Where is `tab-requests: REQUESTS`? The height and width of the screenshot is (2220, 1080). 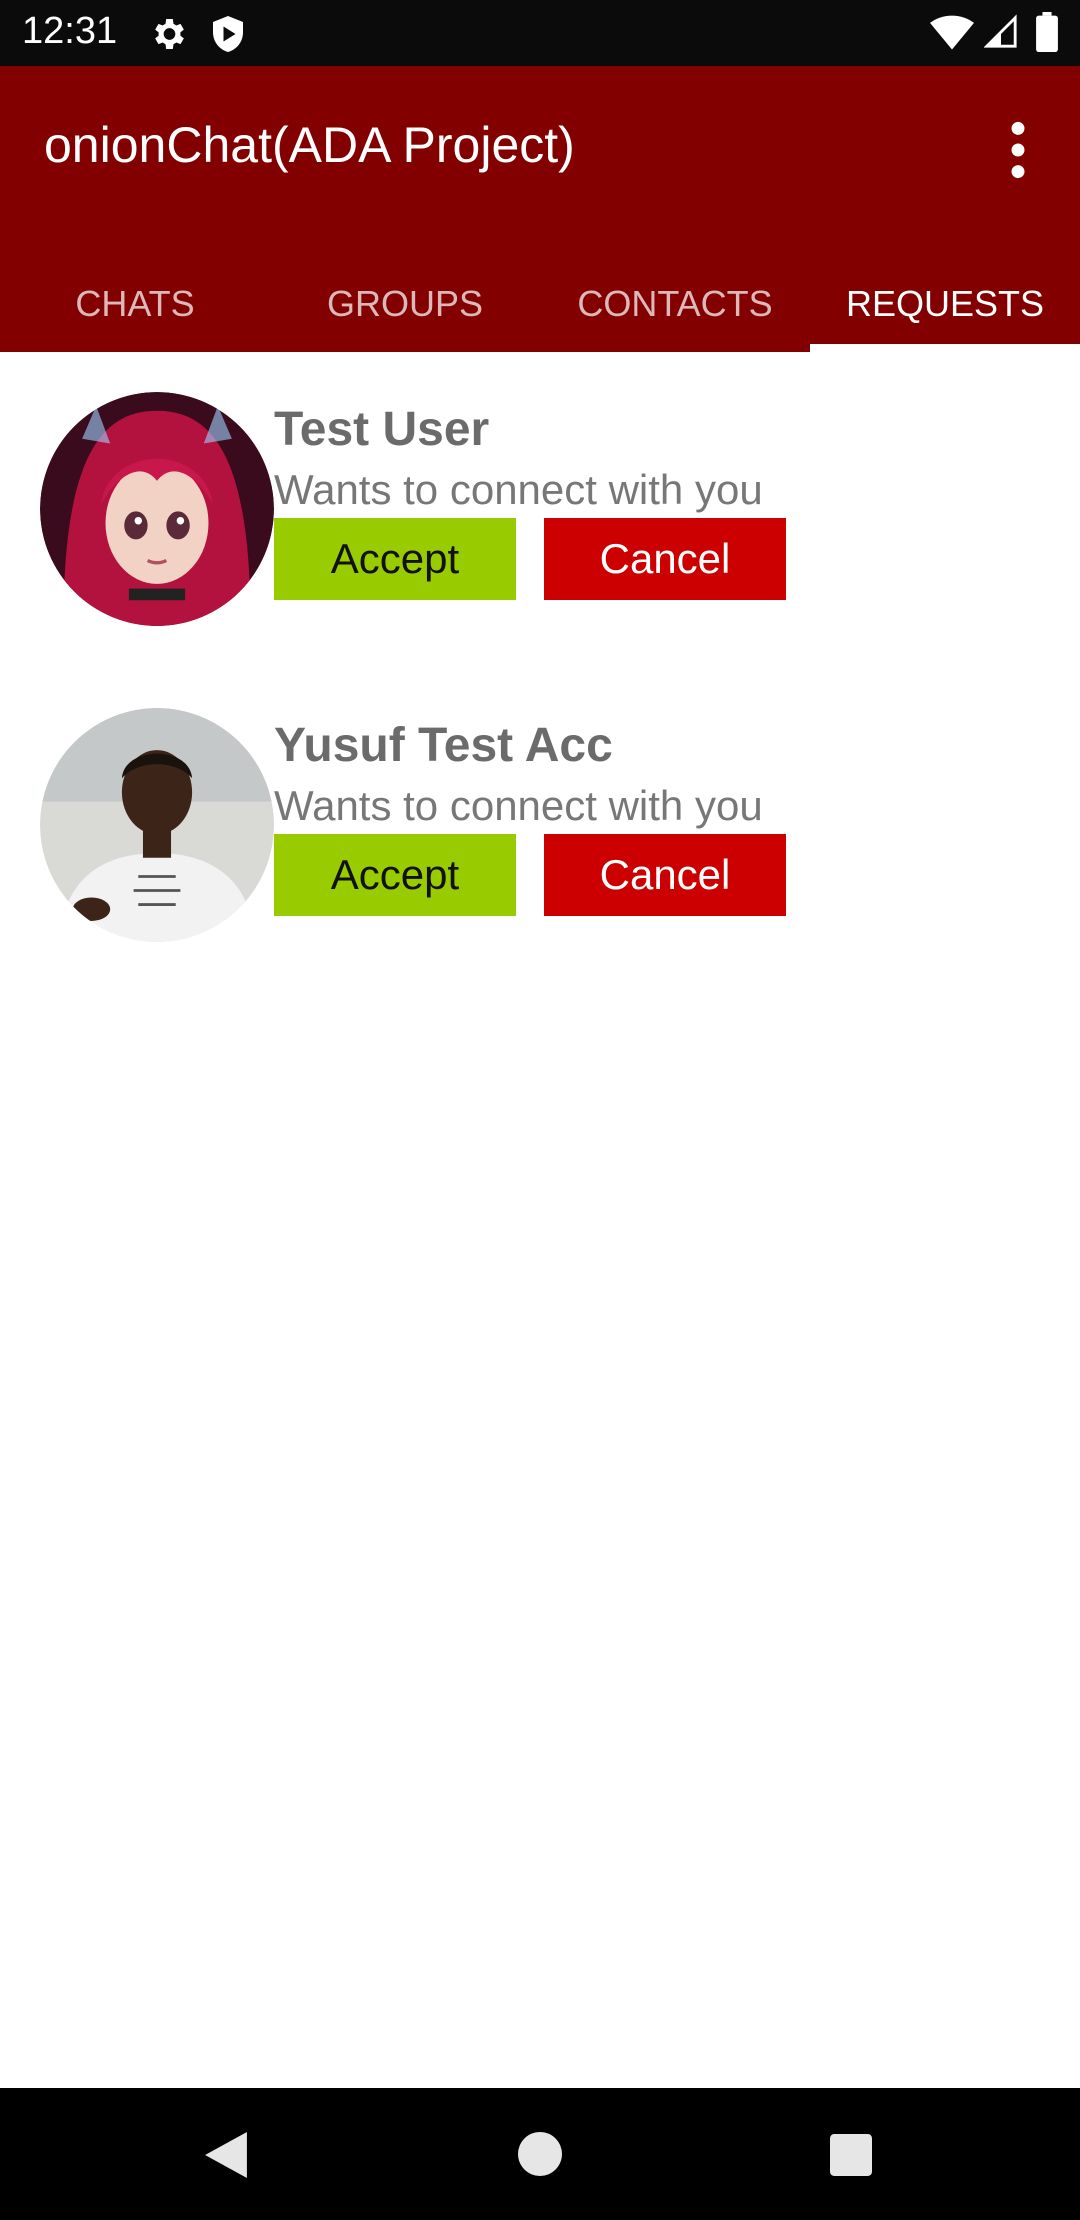 tab-requests: REQUESTS is located at coordinates (945, 304).